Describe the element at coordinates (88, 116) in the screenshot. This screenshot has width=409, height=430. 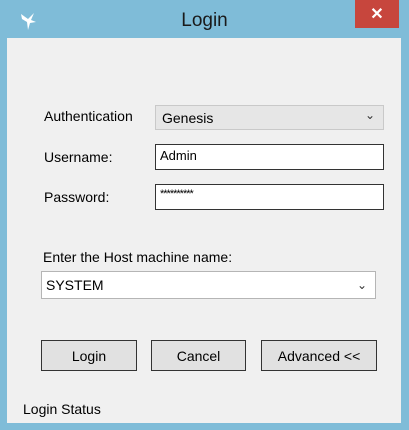
I see `authentication-label: Authentication` at that location.